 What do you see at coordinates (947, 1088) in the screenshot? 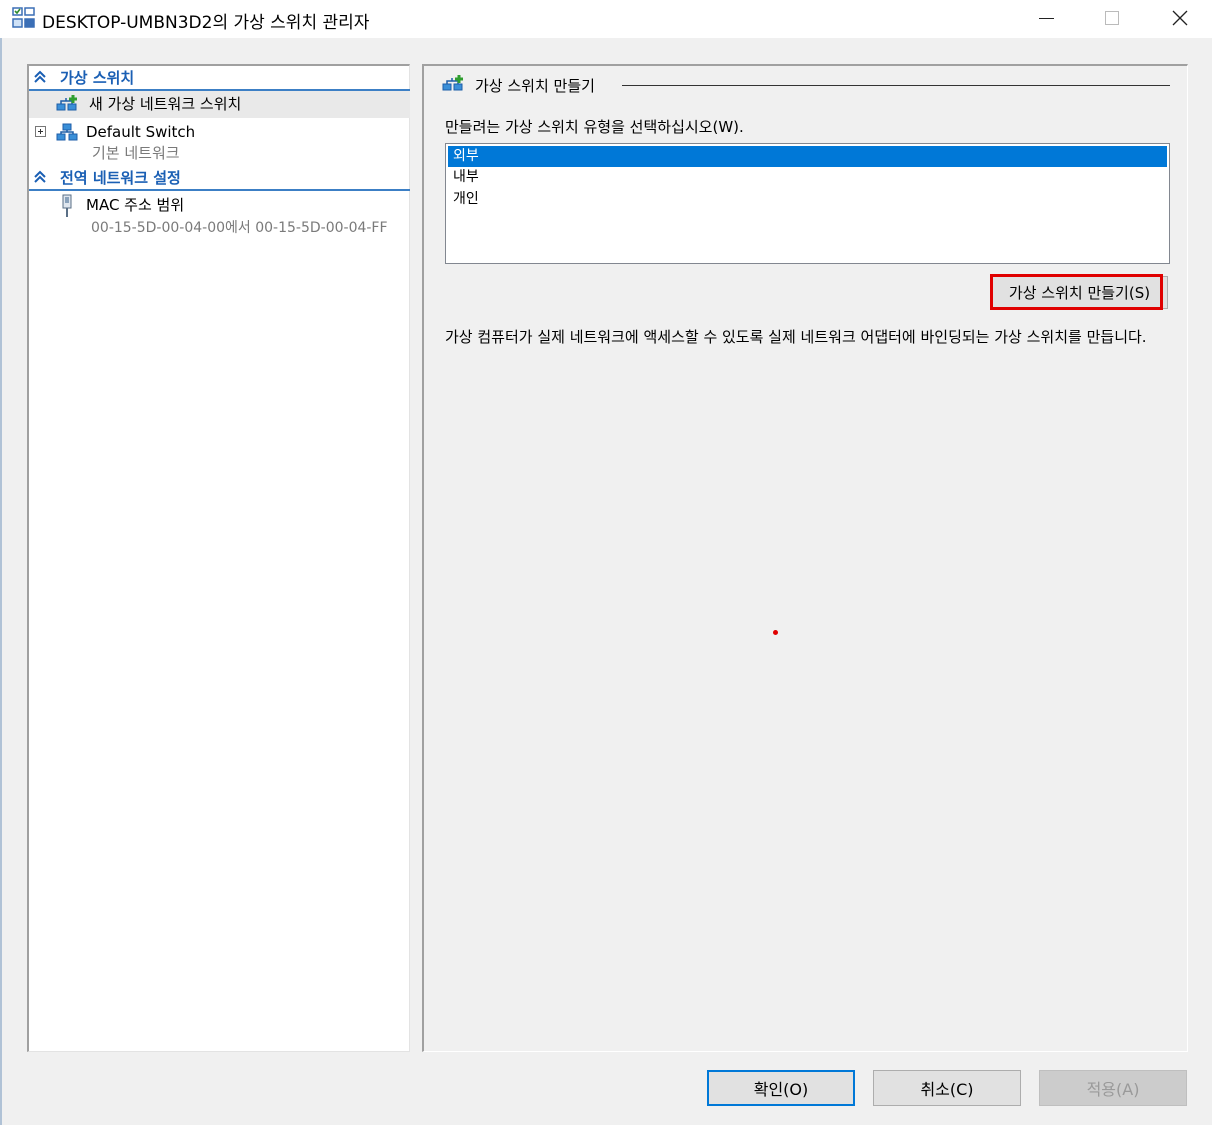
I see `cancel-button: 취소(C)` at bounding box center [947, 1088].